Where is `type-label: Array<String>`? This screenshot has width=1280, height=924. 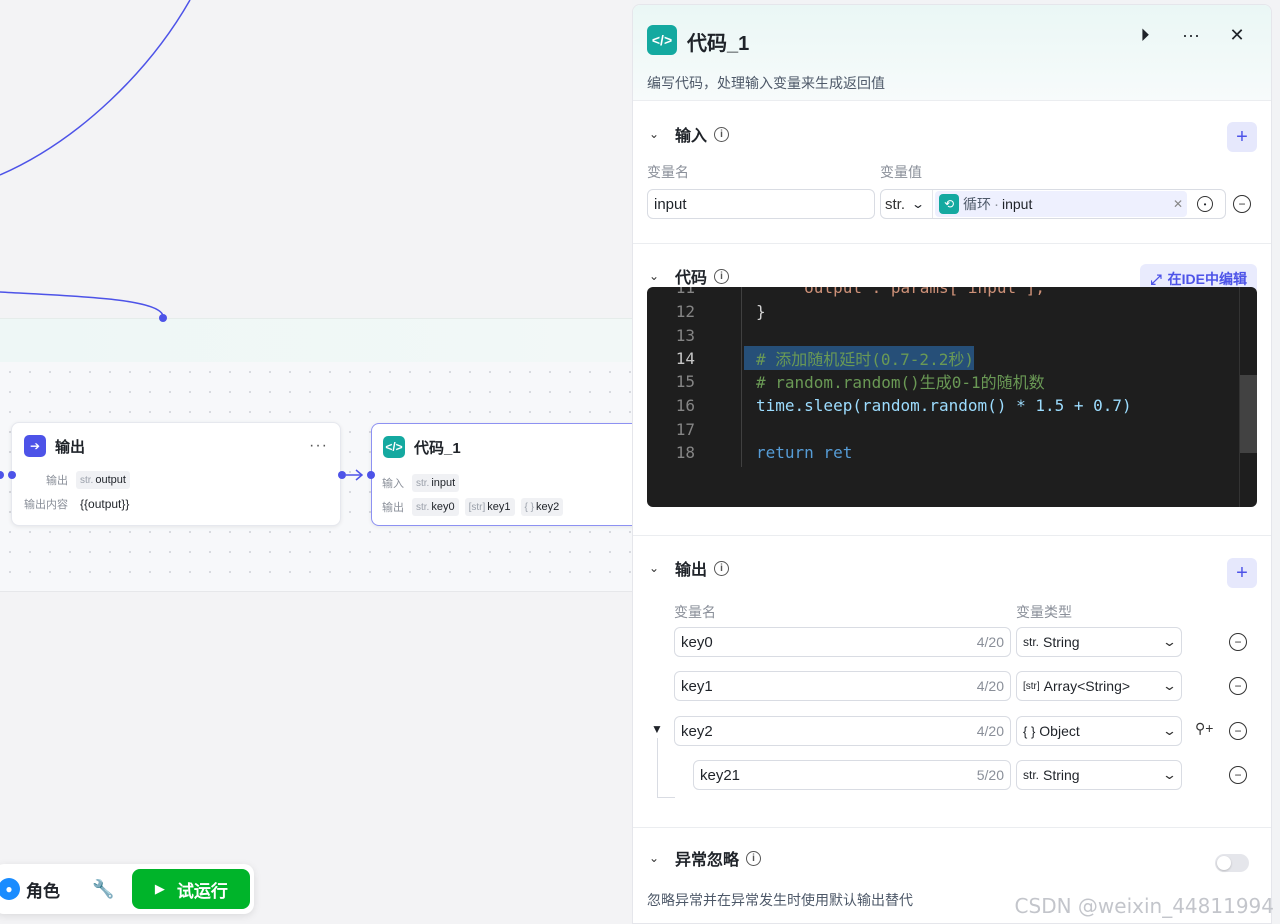 type-label: Array<String> is located at coordinates (1087, 686).